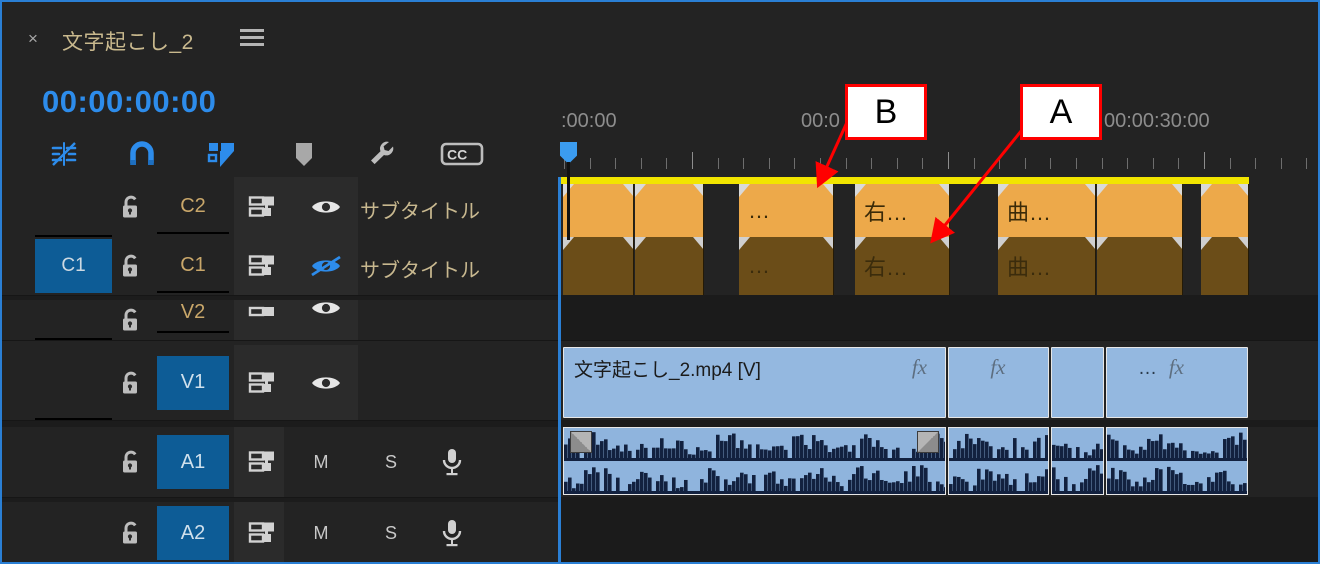 Image resolution: width=1320 pixels, height=564 pixels. Describe the element at coordinates (938, 297) in the screenshot. I see `timeline-group-divider` at that location.